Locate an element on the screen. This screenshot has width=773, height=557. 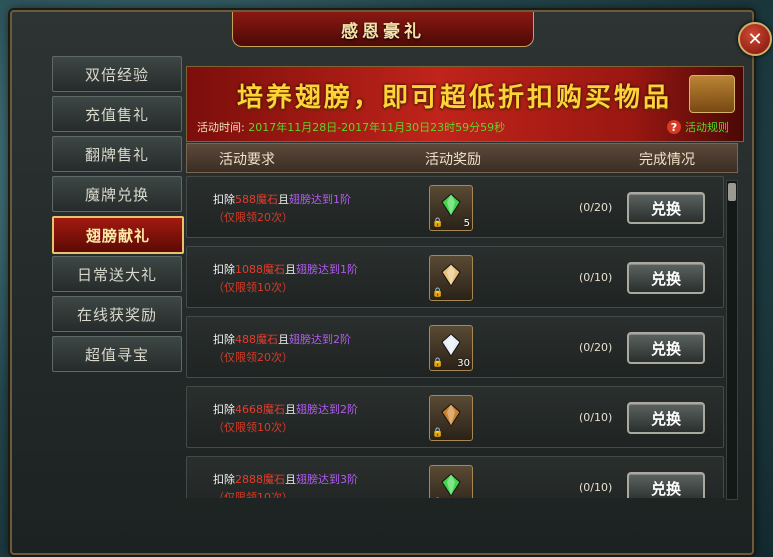
sidebar-item-7: 超值寻宝 is located at coordinates (117, 354).